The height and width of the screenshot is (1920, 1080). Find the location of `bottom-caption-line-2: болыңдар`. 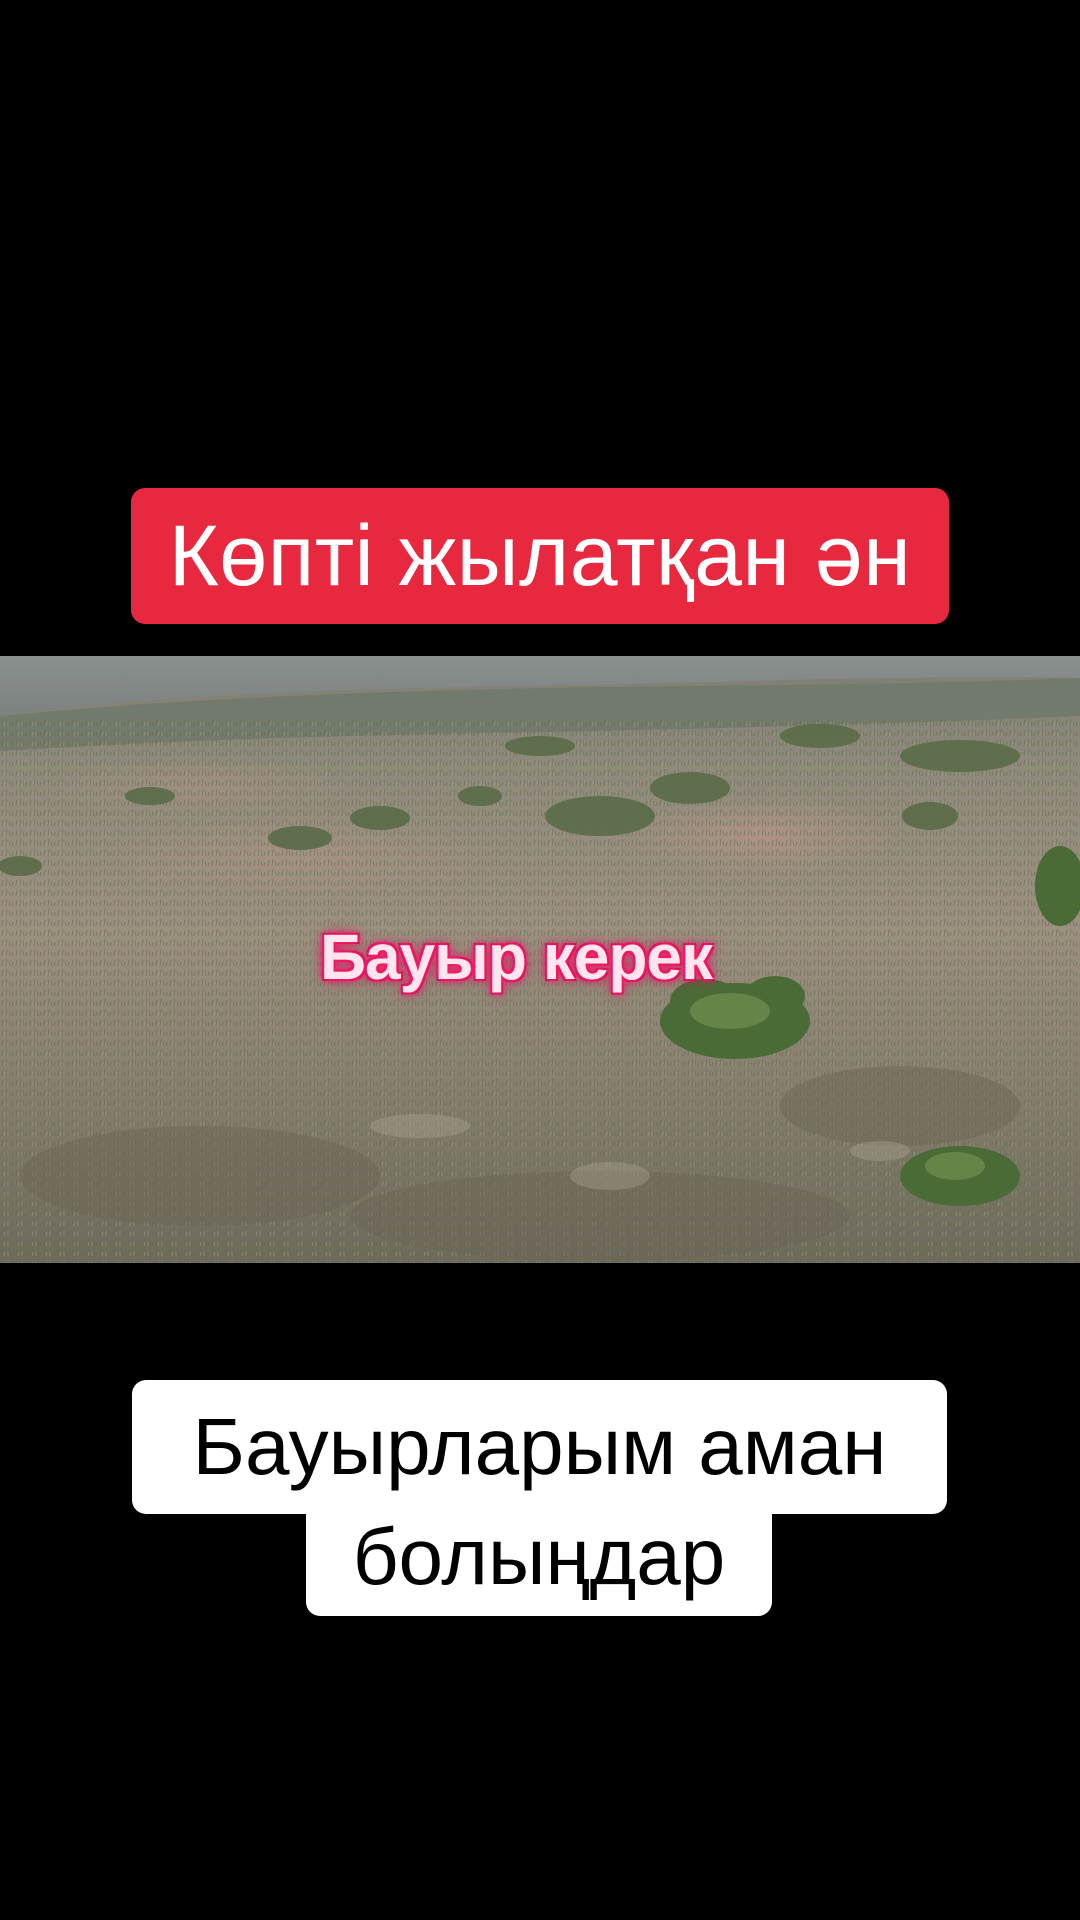

bottom-caption-line-2: болыңдар is located at coordinates (539, 1556).